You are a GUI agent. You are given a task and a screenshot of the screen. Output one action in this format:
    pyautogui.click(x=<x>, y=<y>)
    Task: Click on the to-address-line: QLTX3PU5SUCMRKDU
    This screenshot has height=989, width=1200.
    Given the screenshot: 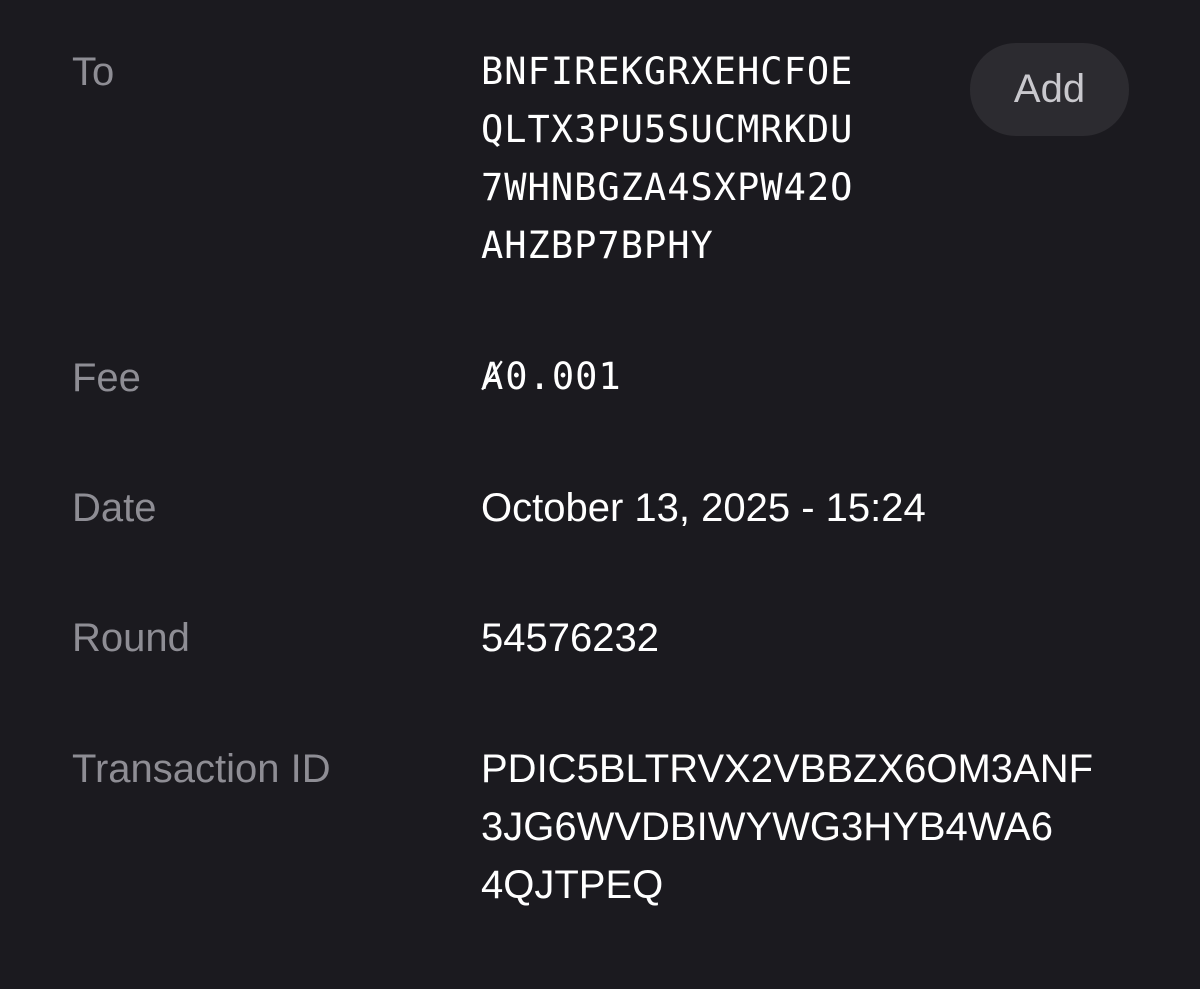 What is the action you would take?
    pyautogui.click(x=667, y=129)
    